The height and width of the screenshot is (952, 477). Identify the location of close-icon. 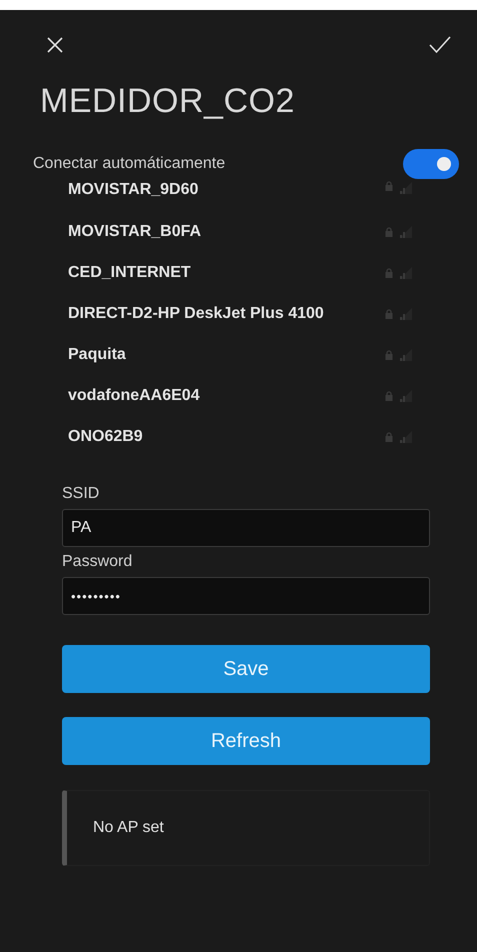
(55, 45).